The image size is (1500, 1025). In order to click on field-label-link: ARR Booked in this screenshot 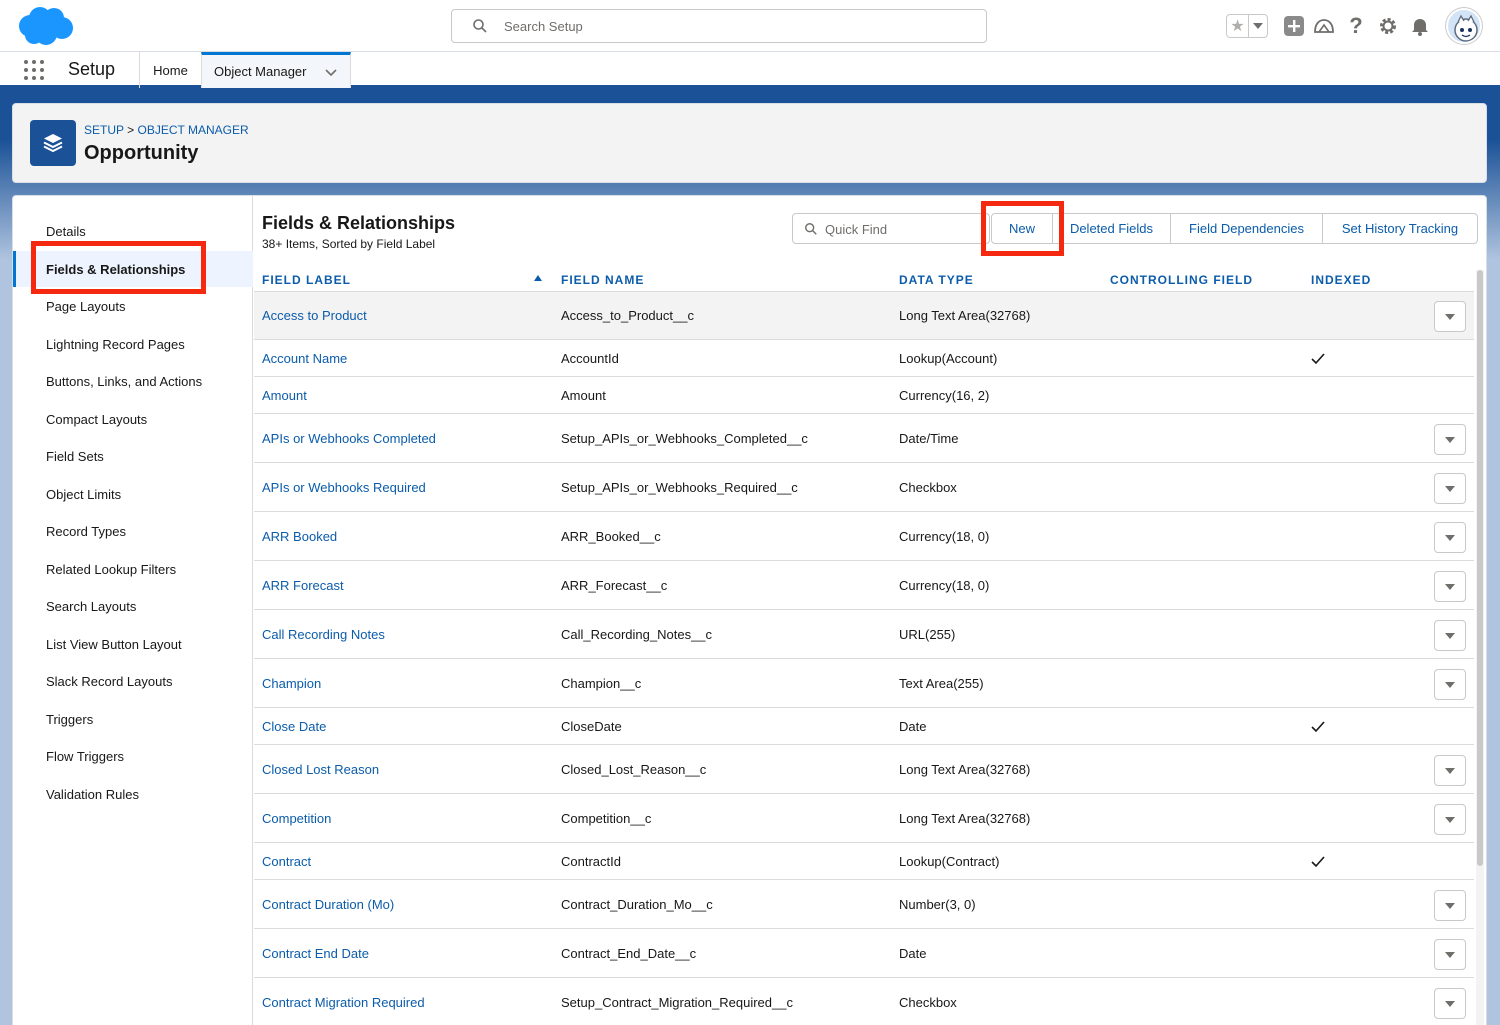, I will do `click(299, 536)`.